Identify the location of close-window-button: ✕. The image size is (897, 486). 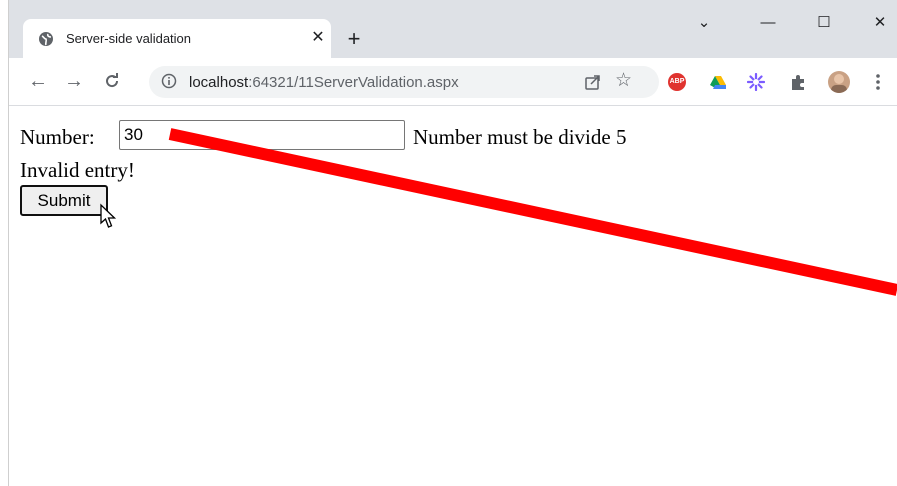
(877, 23).